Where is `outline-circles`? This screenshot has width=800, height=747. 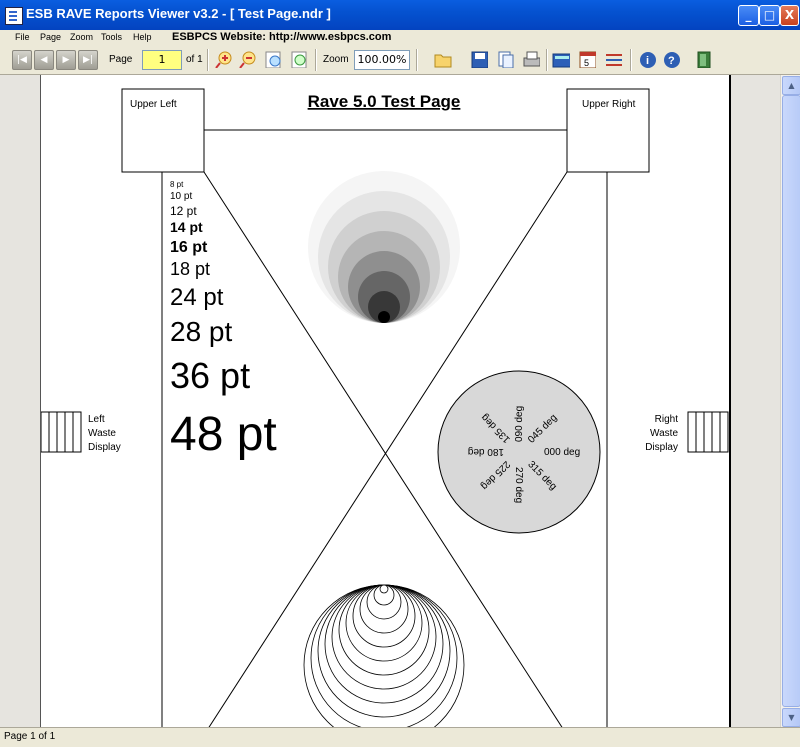
outline-circles is located at coordinates (384, 655).